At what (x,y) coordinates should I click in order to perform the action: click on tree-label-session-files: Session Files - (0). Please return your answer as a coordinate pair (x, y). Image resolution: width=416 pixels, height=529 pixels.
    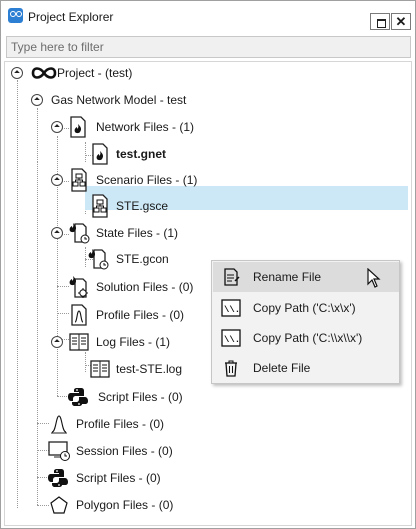
    Looking at the image, I should click on (124, 451).